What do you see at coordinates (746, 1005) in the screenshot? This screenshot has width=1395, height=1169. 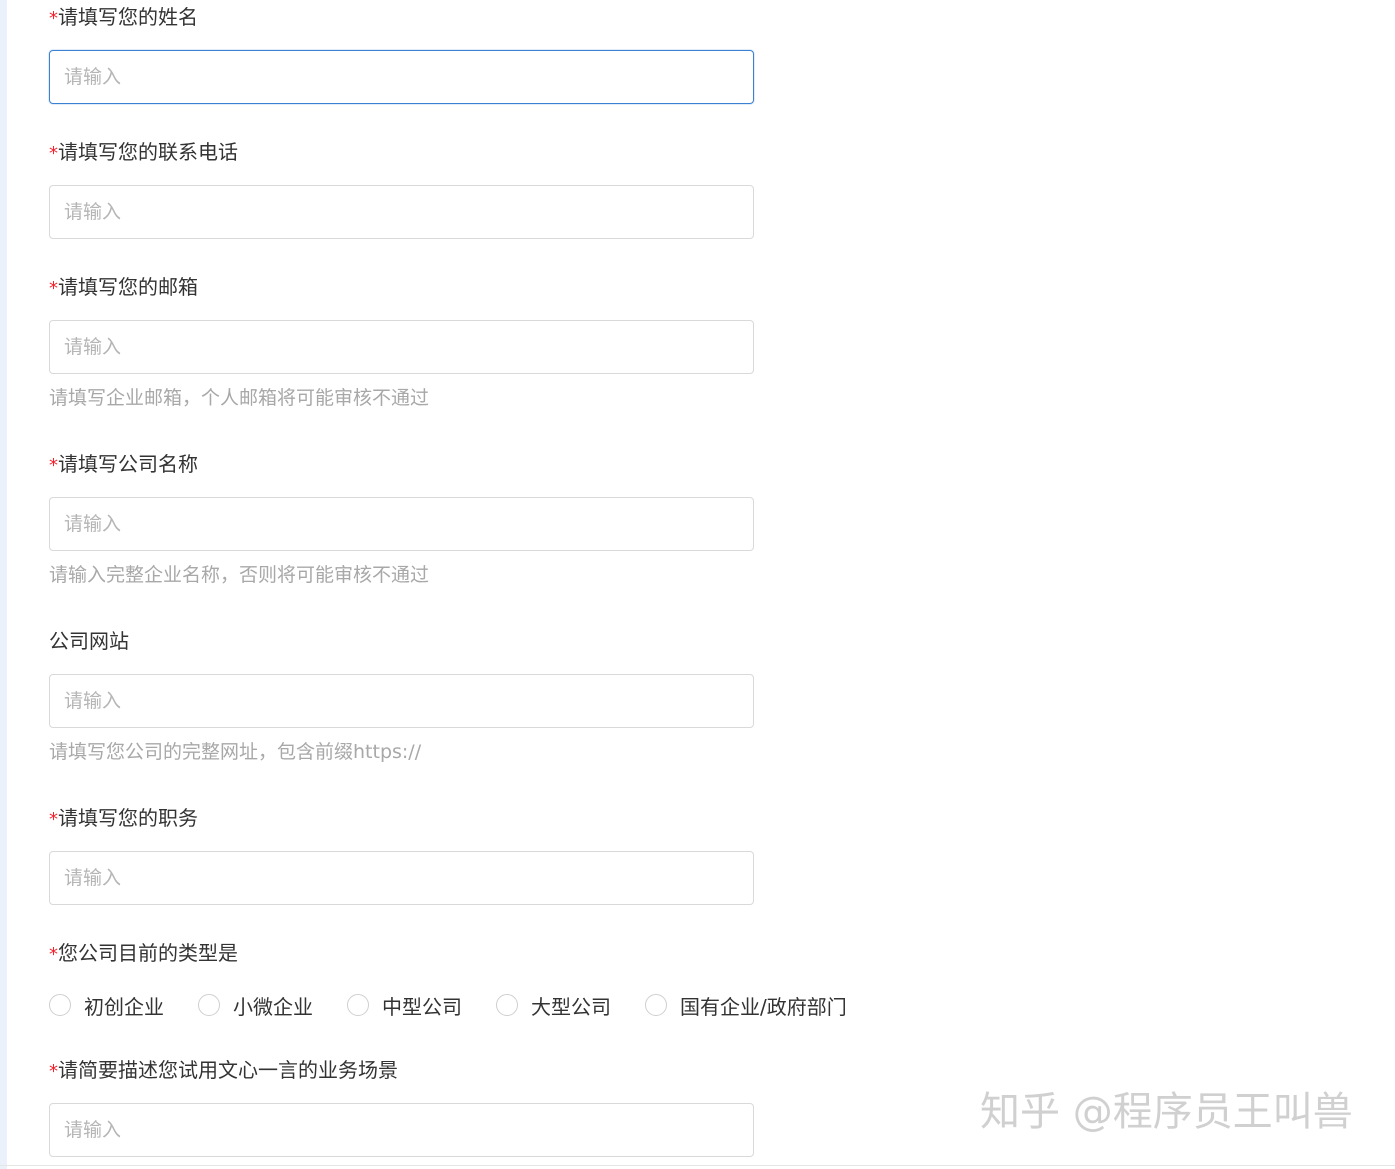 I see `radio-option-state-owned: 国有企业/政府部门` at bounding box center [746, 1005].